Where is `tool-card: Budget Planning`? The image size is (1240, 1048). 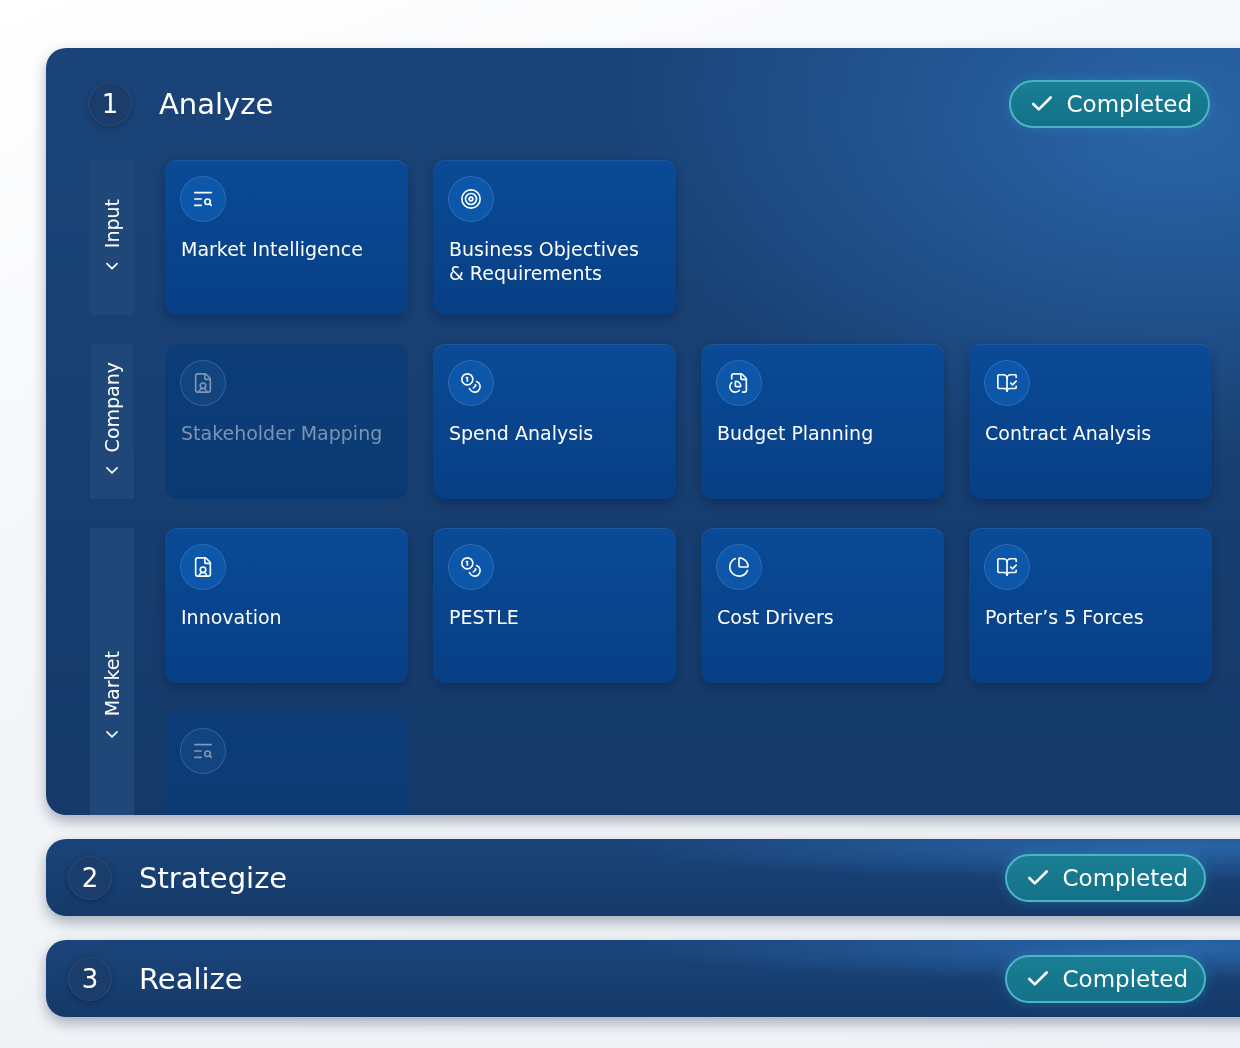
tool-card: Budget Planning is located at coordinates (822, 421).